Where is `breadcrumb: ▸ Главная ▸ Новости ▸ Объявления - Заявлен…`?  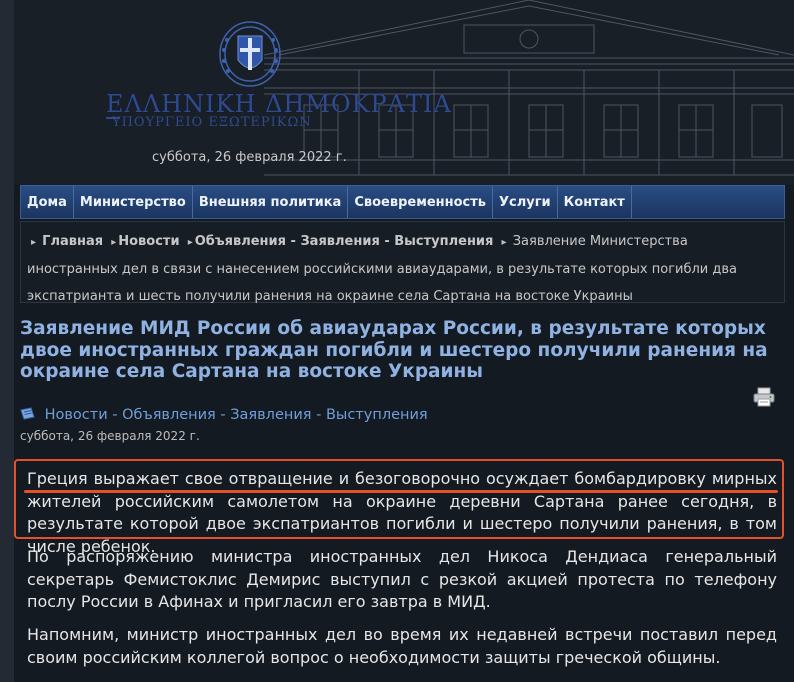 breadcrumb: ▸ Главная ▸ Новости ▸ Объявления - Заявлен… is located at coordinates (402, 262).